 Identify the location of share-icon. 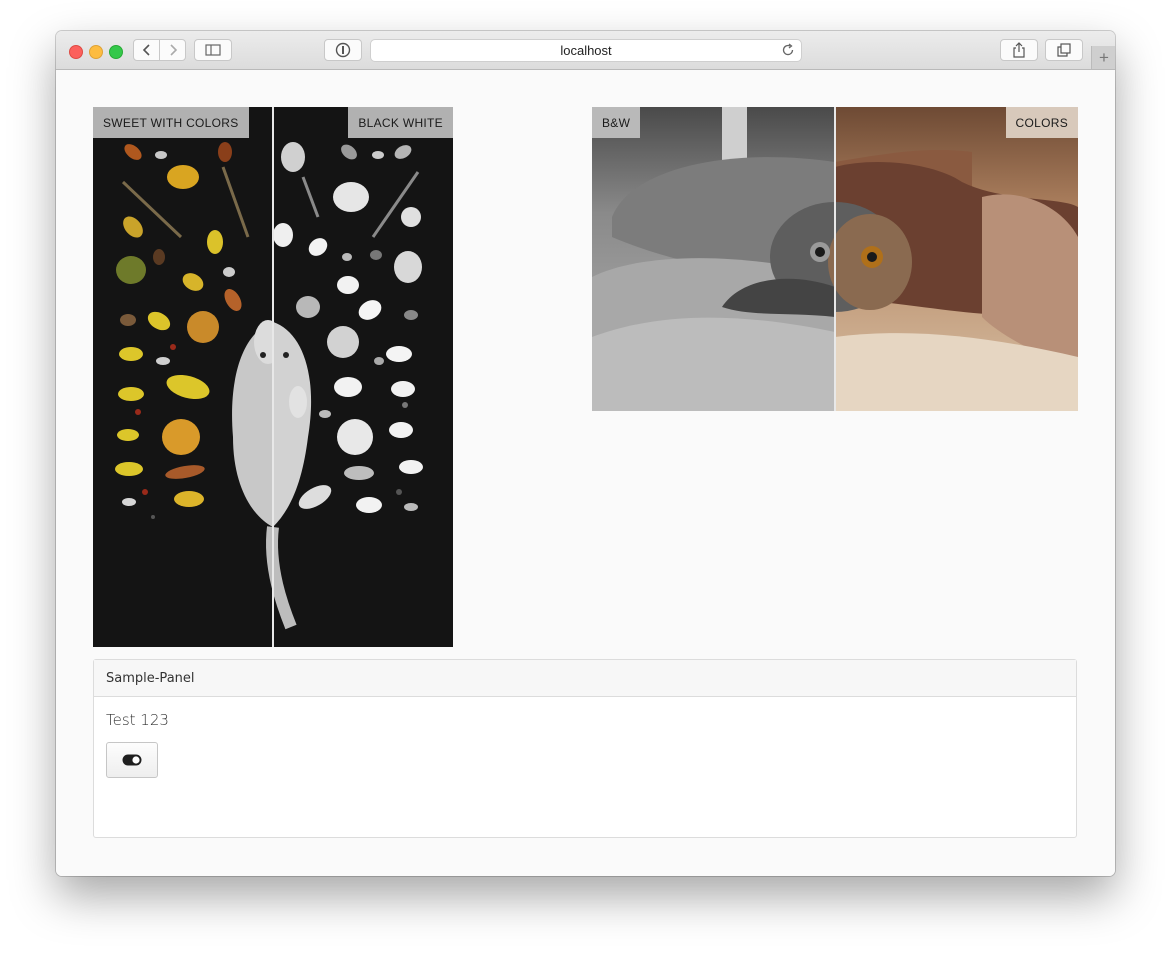
(1019, 50).